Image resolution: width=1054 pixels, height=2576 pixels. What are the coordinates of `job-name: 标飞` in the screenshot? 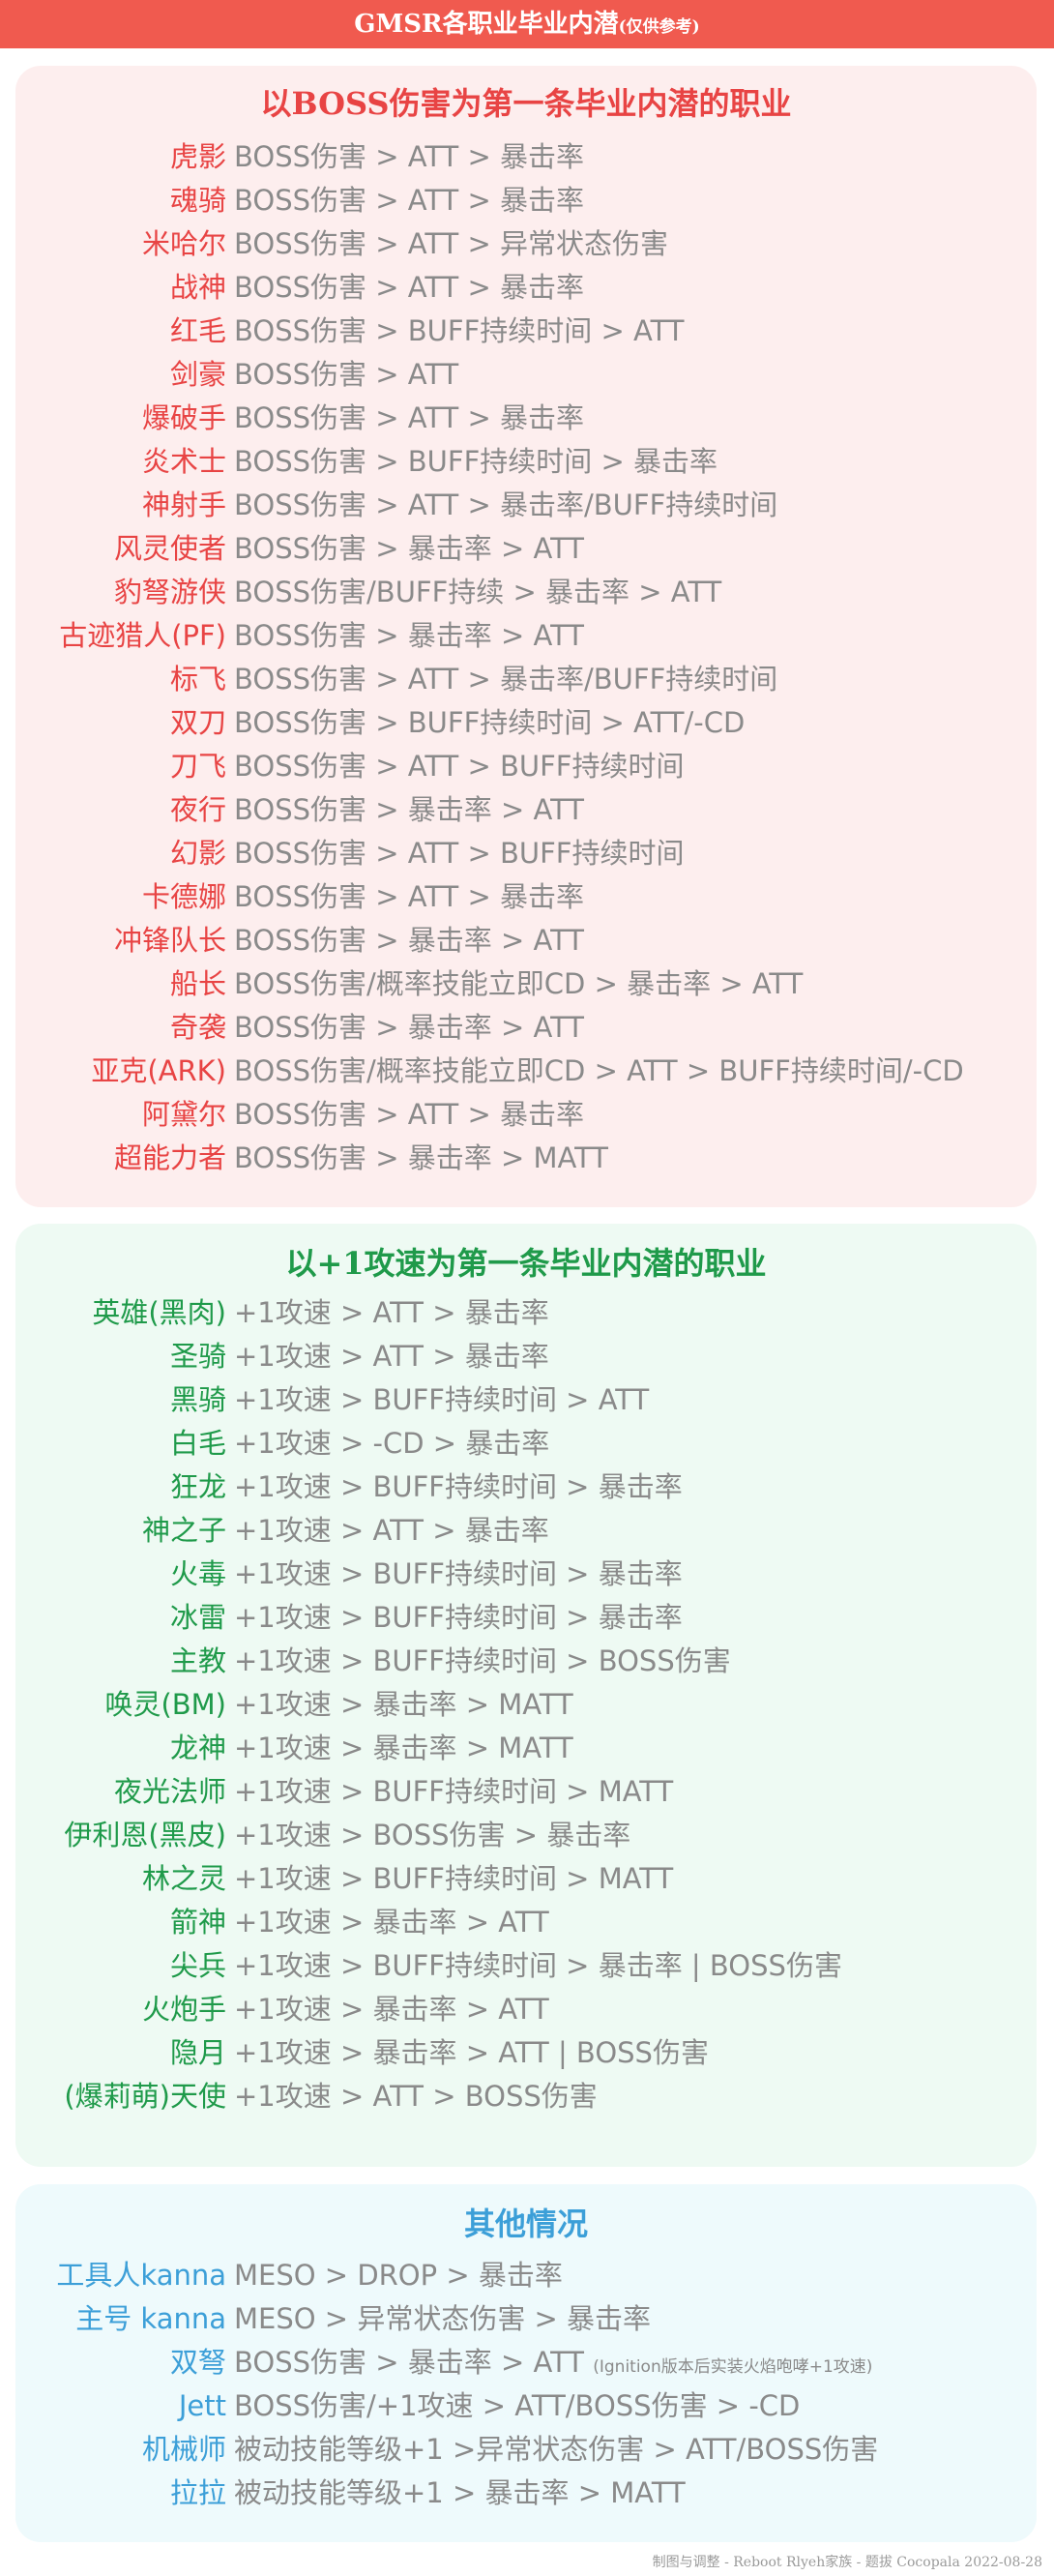 It's located at (197, 679).